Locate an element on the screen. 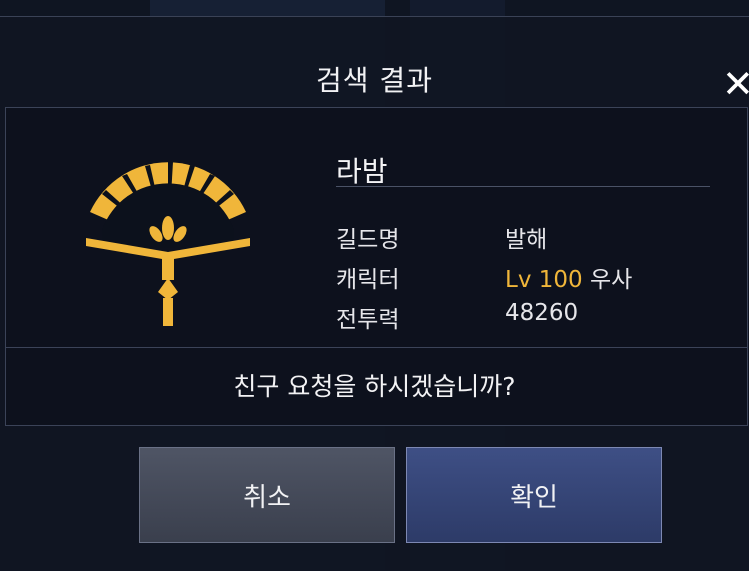 Image resolution: width=749 pixels, height=571 pixels. friend-request-question: 친구 요청을 하시겠습니까? is located at coordinates (374, 386).